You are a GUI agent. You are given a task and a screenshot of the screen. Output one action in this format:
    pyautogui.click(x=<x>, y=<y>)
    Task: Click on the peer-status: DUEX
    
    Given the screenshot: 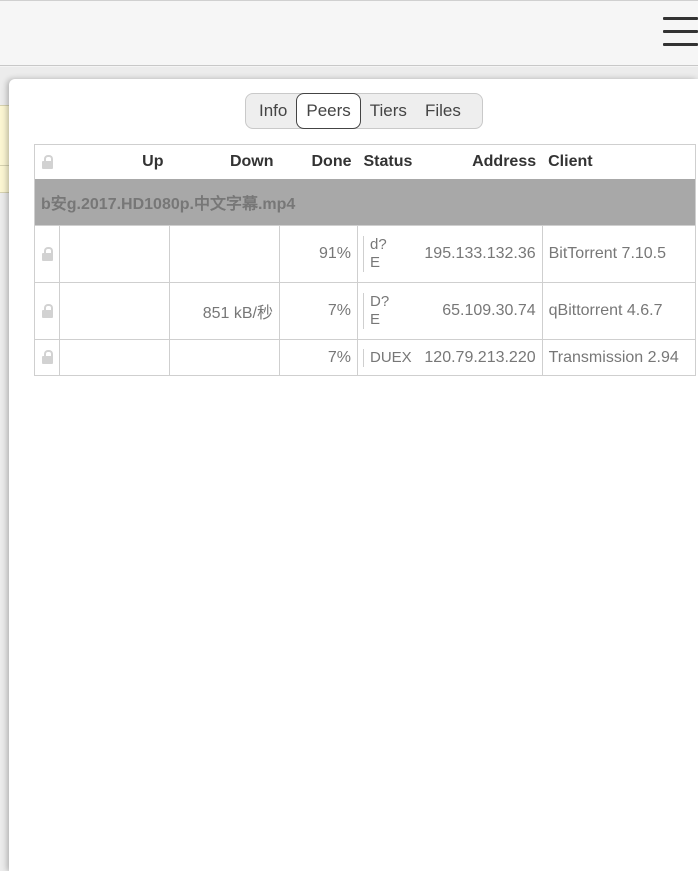 What is the action you would take?
    pyautogui.click(x=388, y=357)
    